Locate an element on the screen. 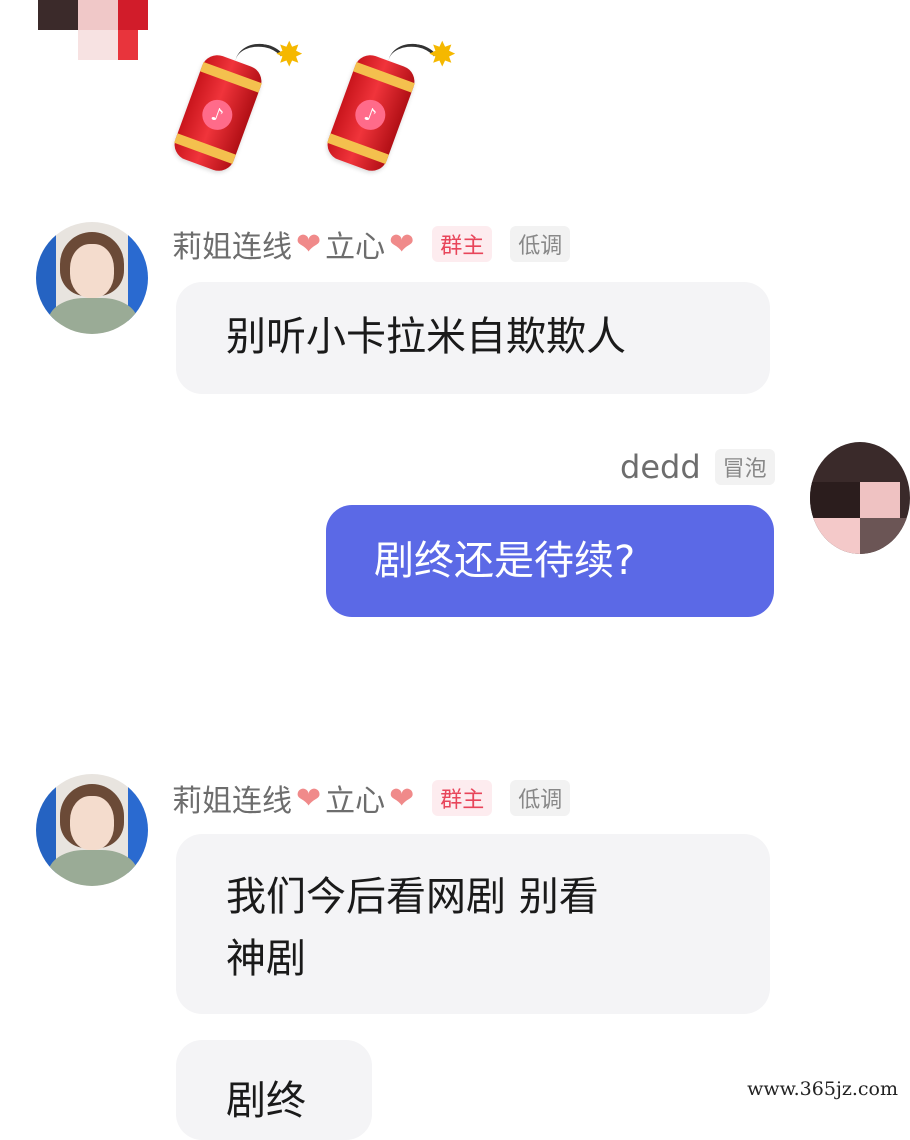 The width and height of the screenshot is (910, 1140). self-avatar is located at coordinates (860, 498).